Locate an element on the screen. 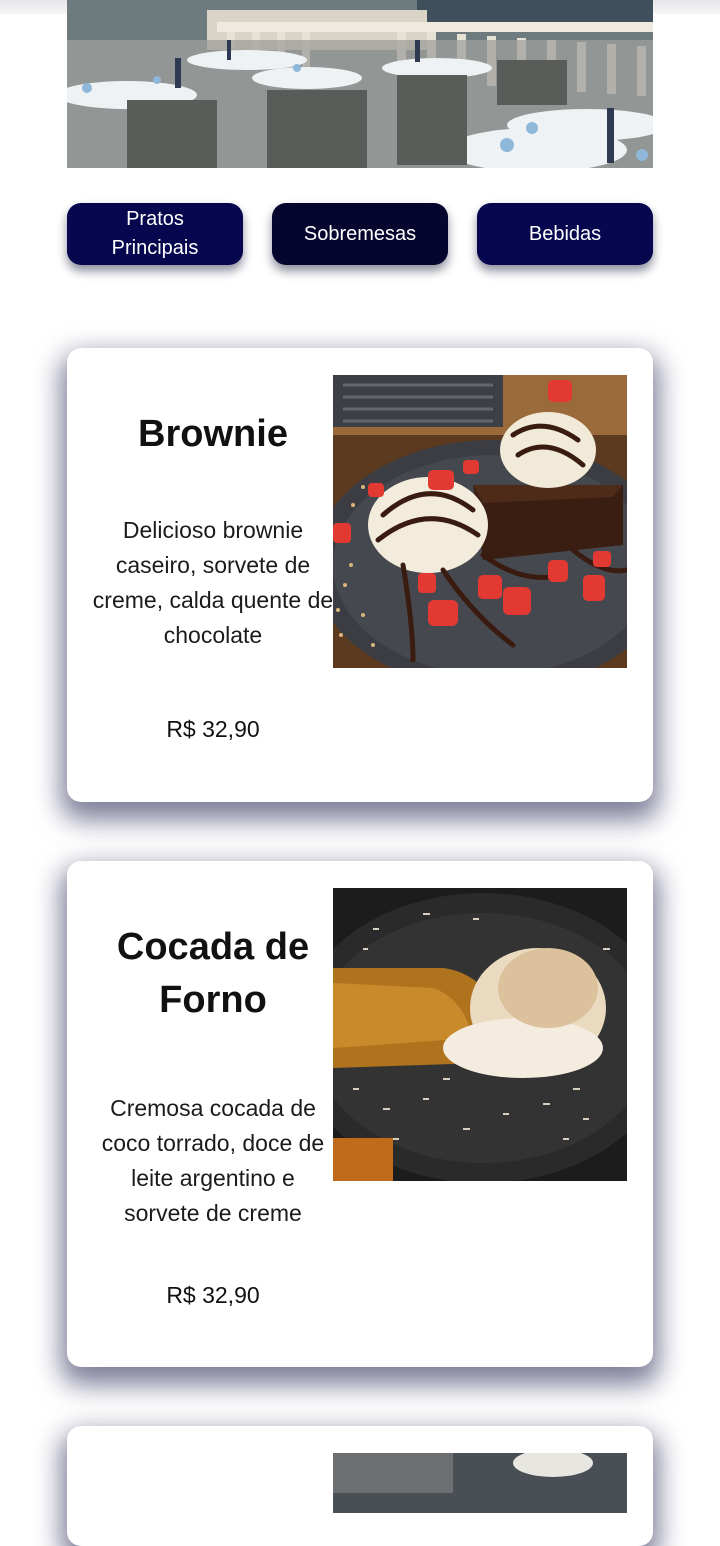  menu-item-photo is located at coordinates (480, 1483).